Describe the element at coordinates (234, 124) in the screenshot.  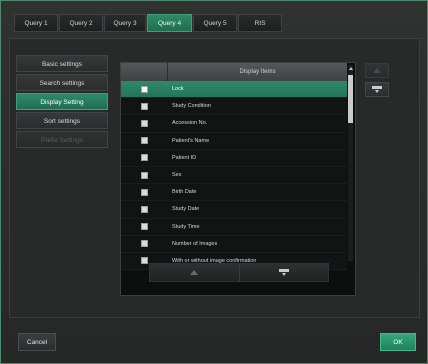
I see `list-item: Accession No.` at that location.